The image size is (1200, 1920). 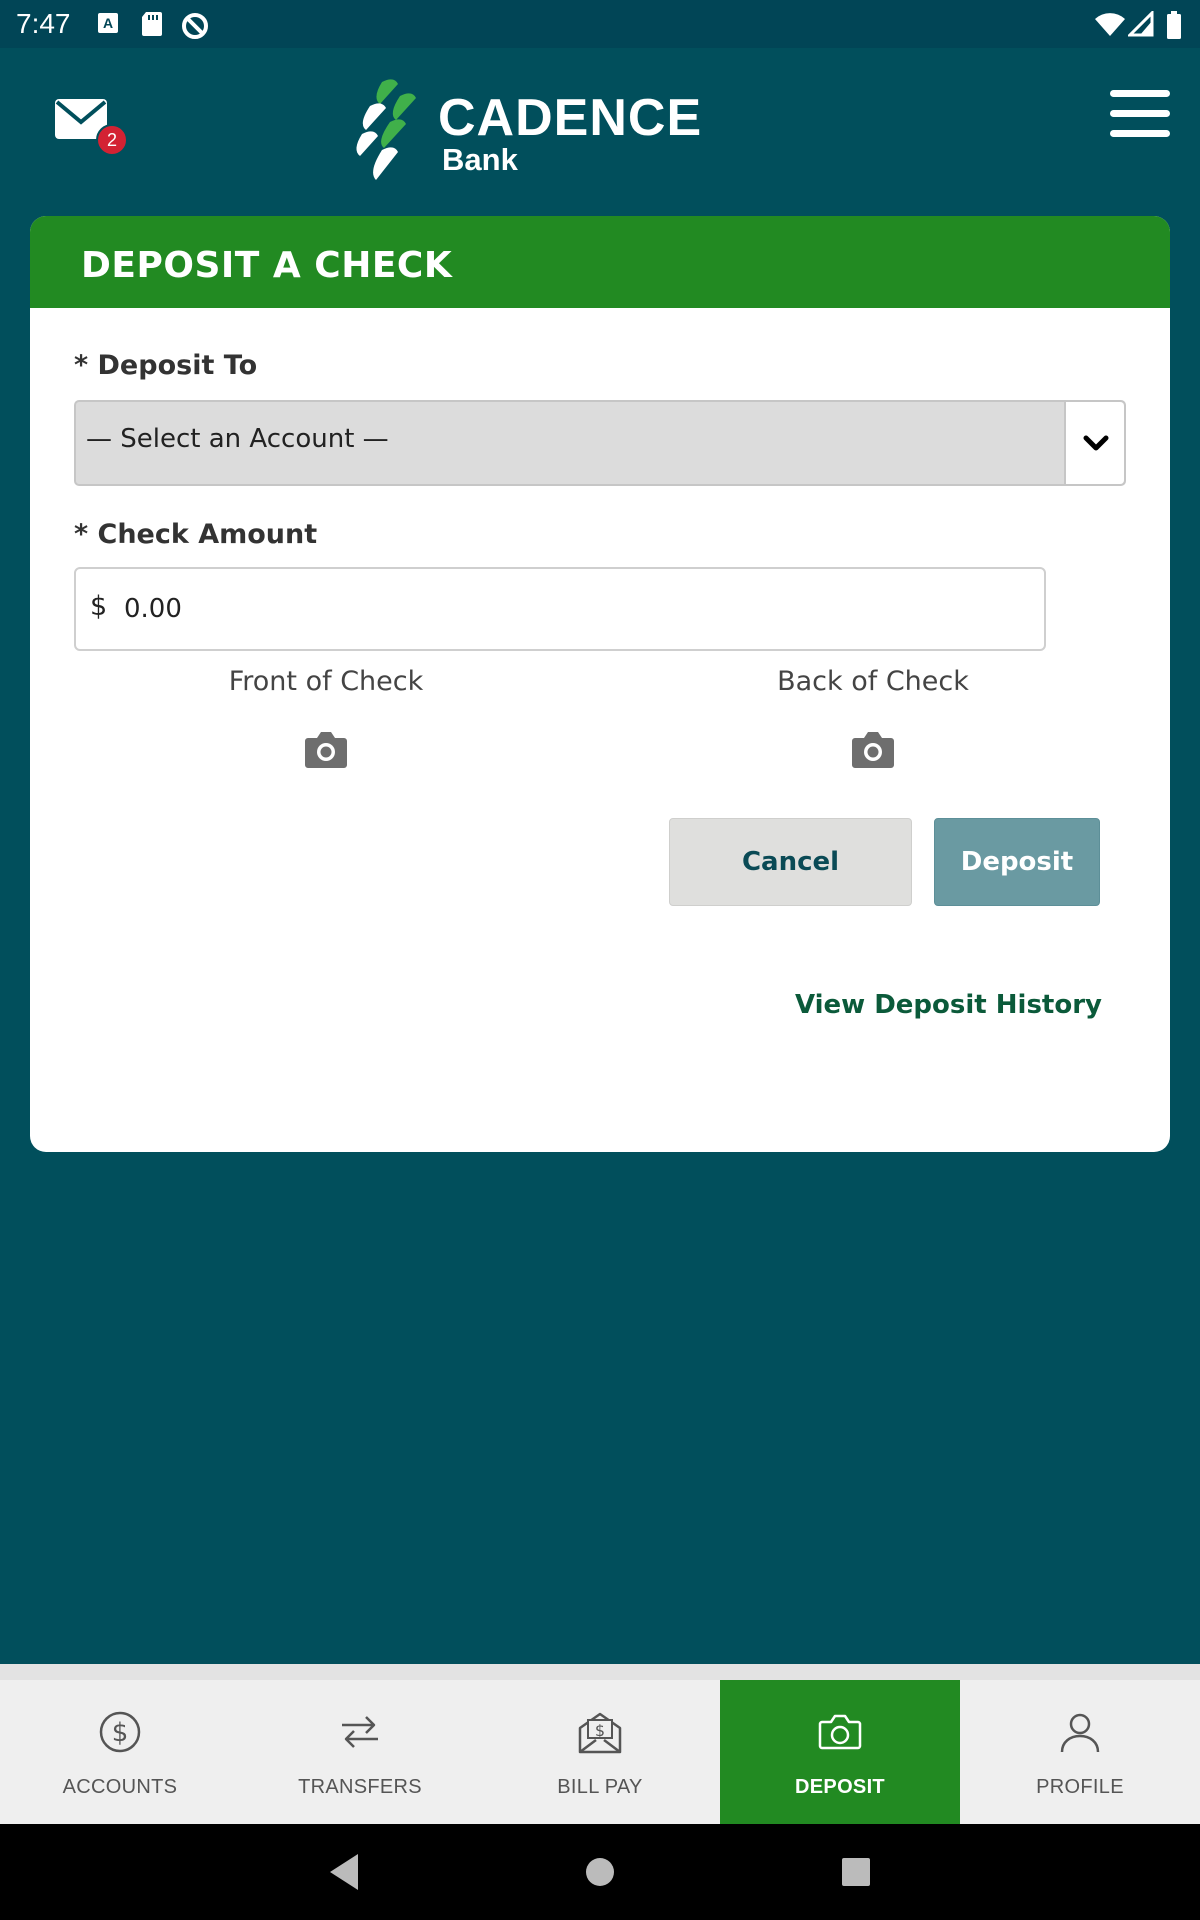 What do you see at coordinates (360, 1732) in the screenshot?
I see `transfer-arrows-icon` at bounding box center [360, 1732].